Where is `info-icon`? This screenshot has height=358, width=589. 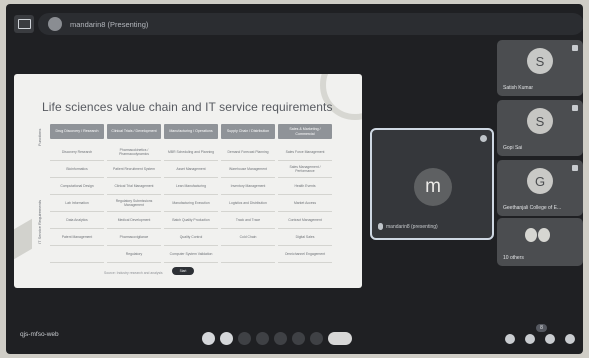
info-icon is located at coordinates (510, 339).